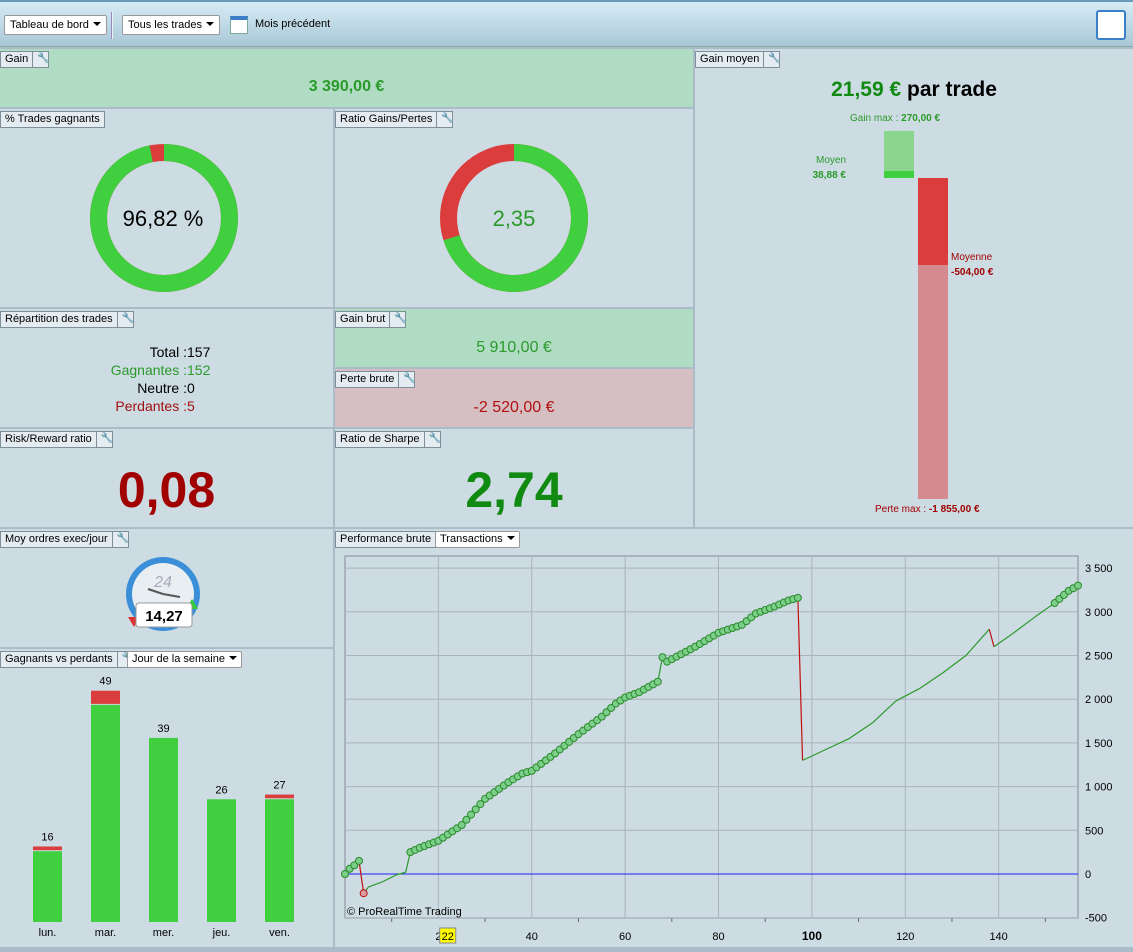 Image resolution: width=1133 pixels, height=952 pixels. I want to click on transactions-dropdown: Transactions, so click(477, 539).